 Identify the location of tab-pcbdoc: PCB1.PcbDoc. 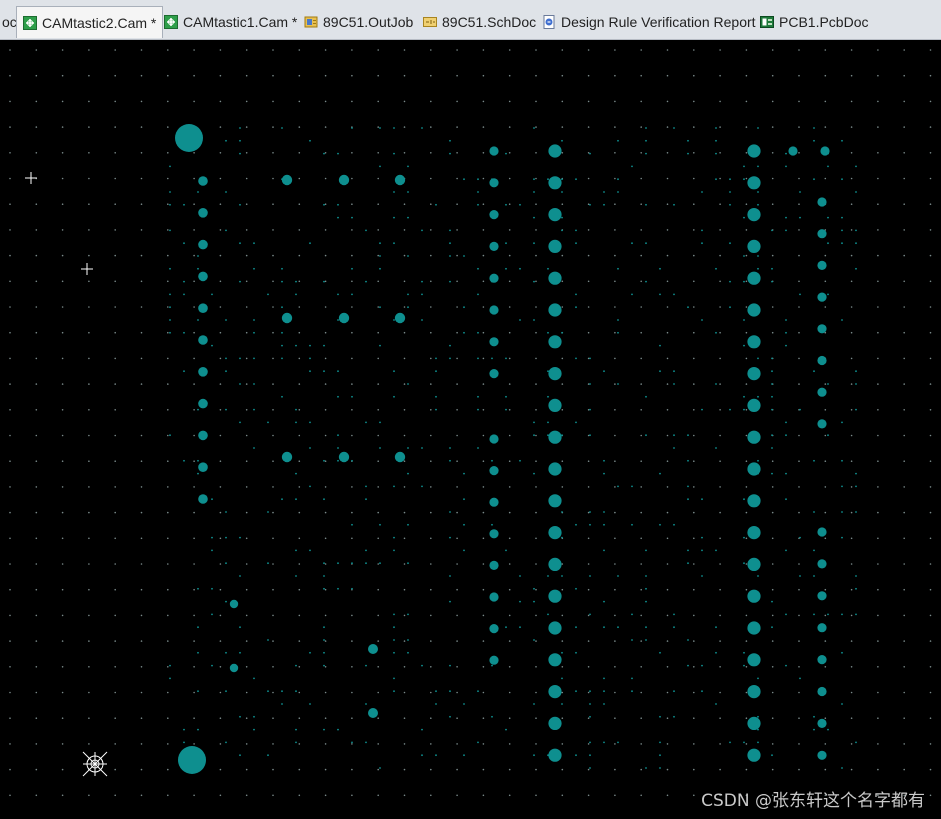
(814, 21).